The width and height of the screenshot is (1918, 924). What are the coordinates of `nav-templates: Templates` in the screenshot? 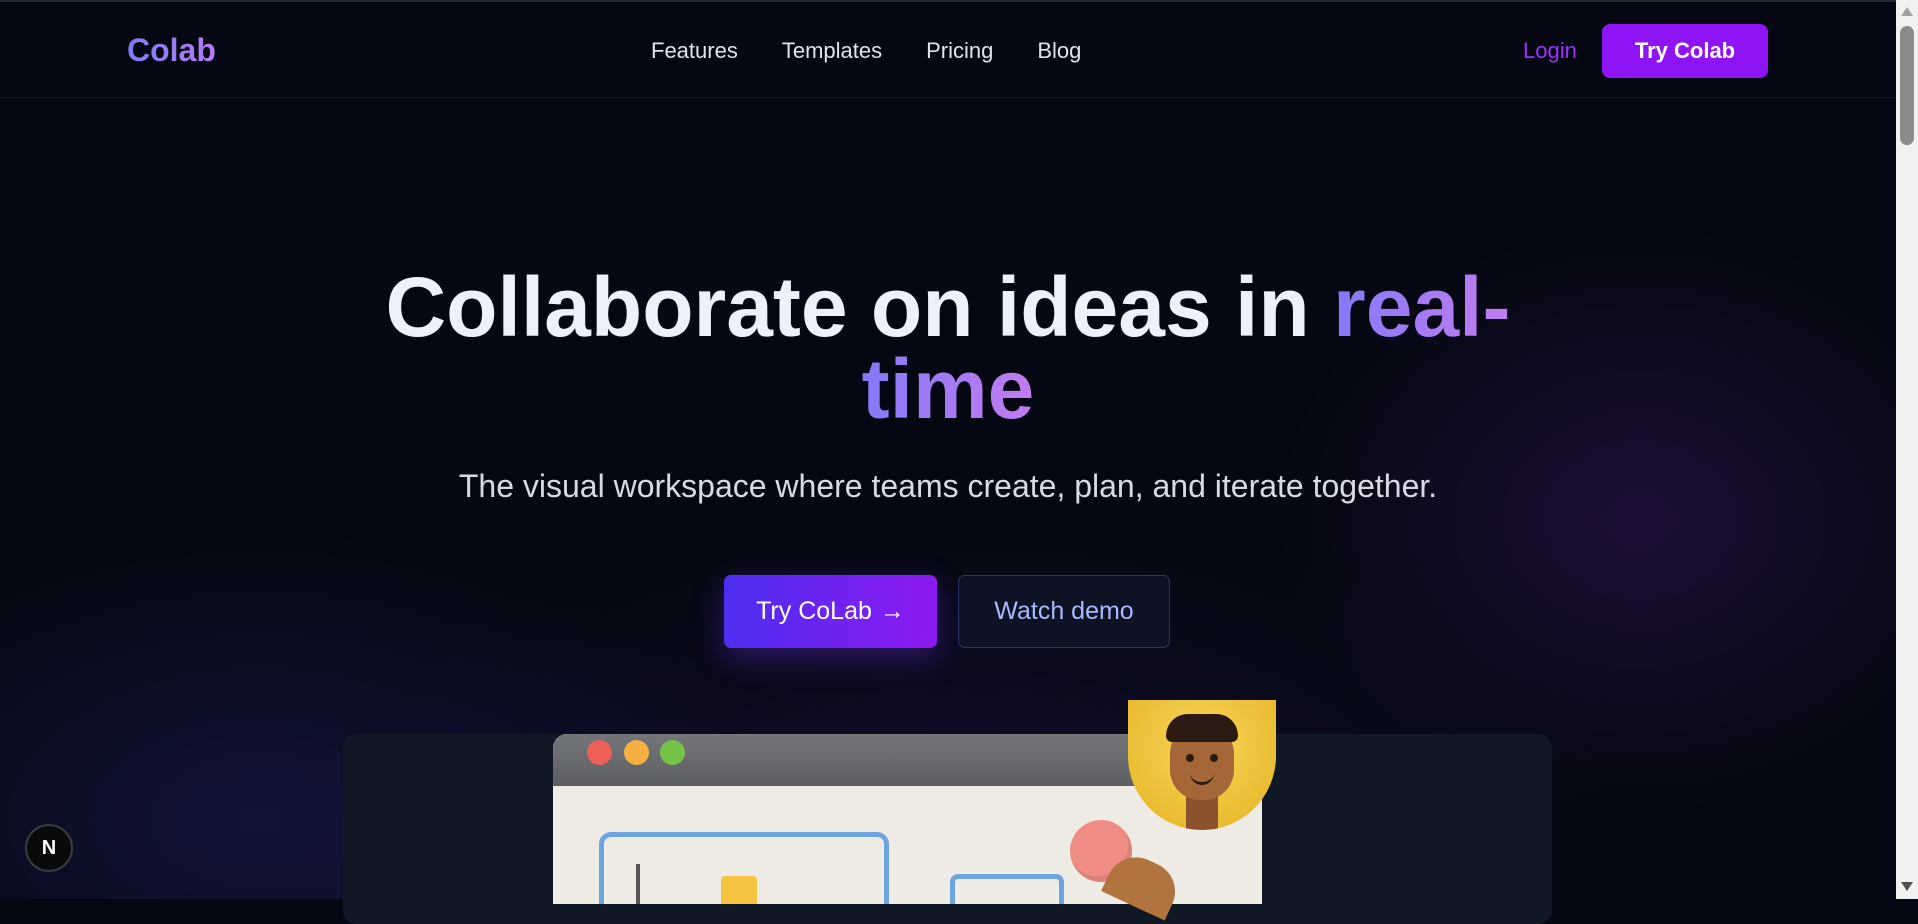 It's located at (832, 51).